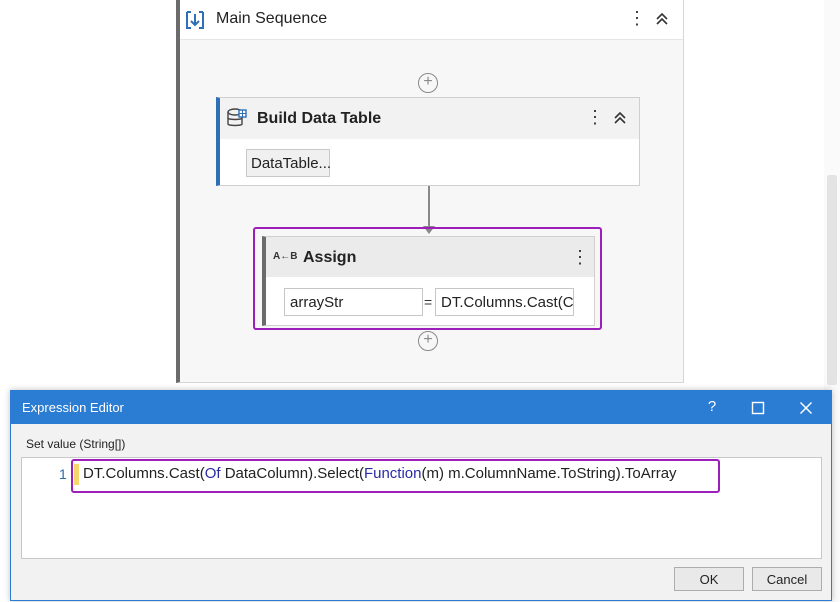 The width and height of the screenshot is (840, 602). I want to click on cancel-button: Cancel, so click(787, 579).